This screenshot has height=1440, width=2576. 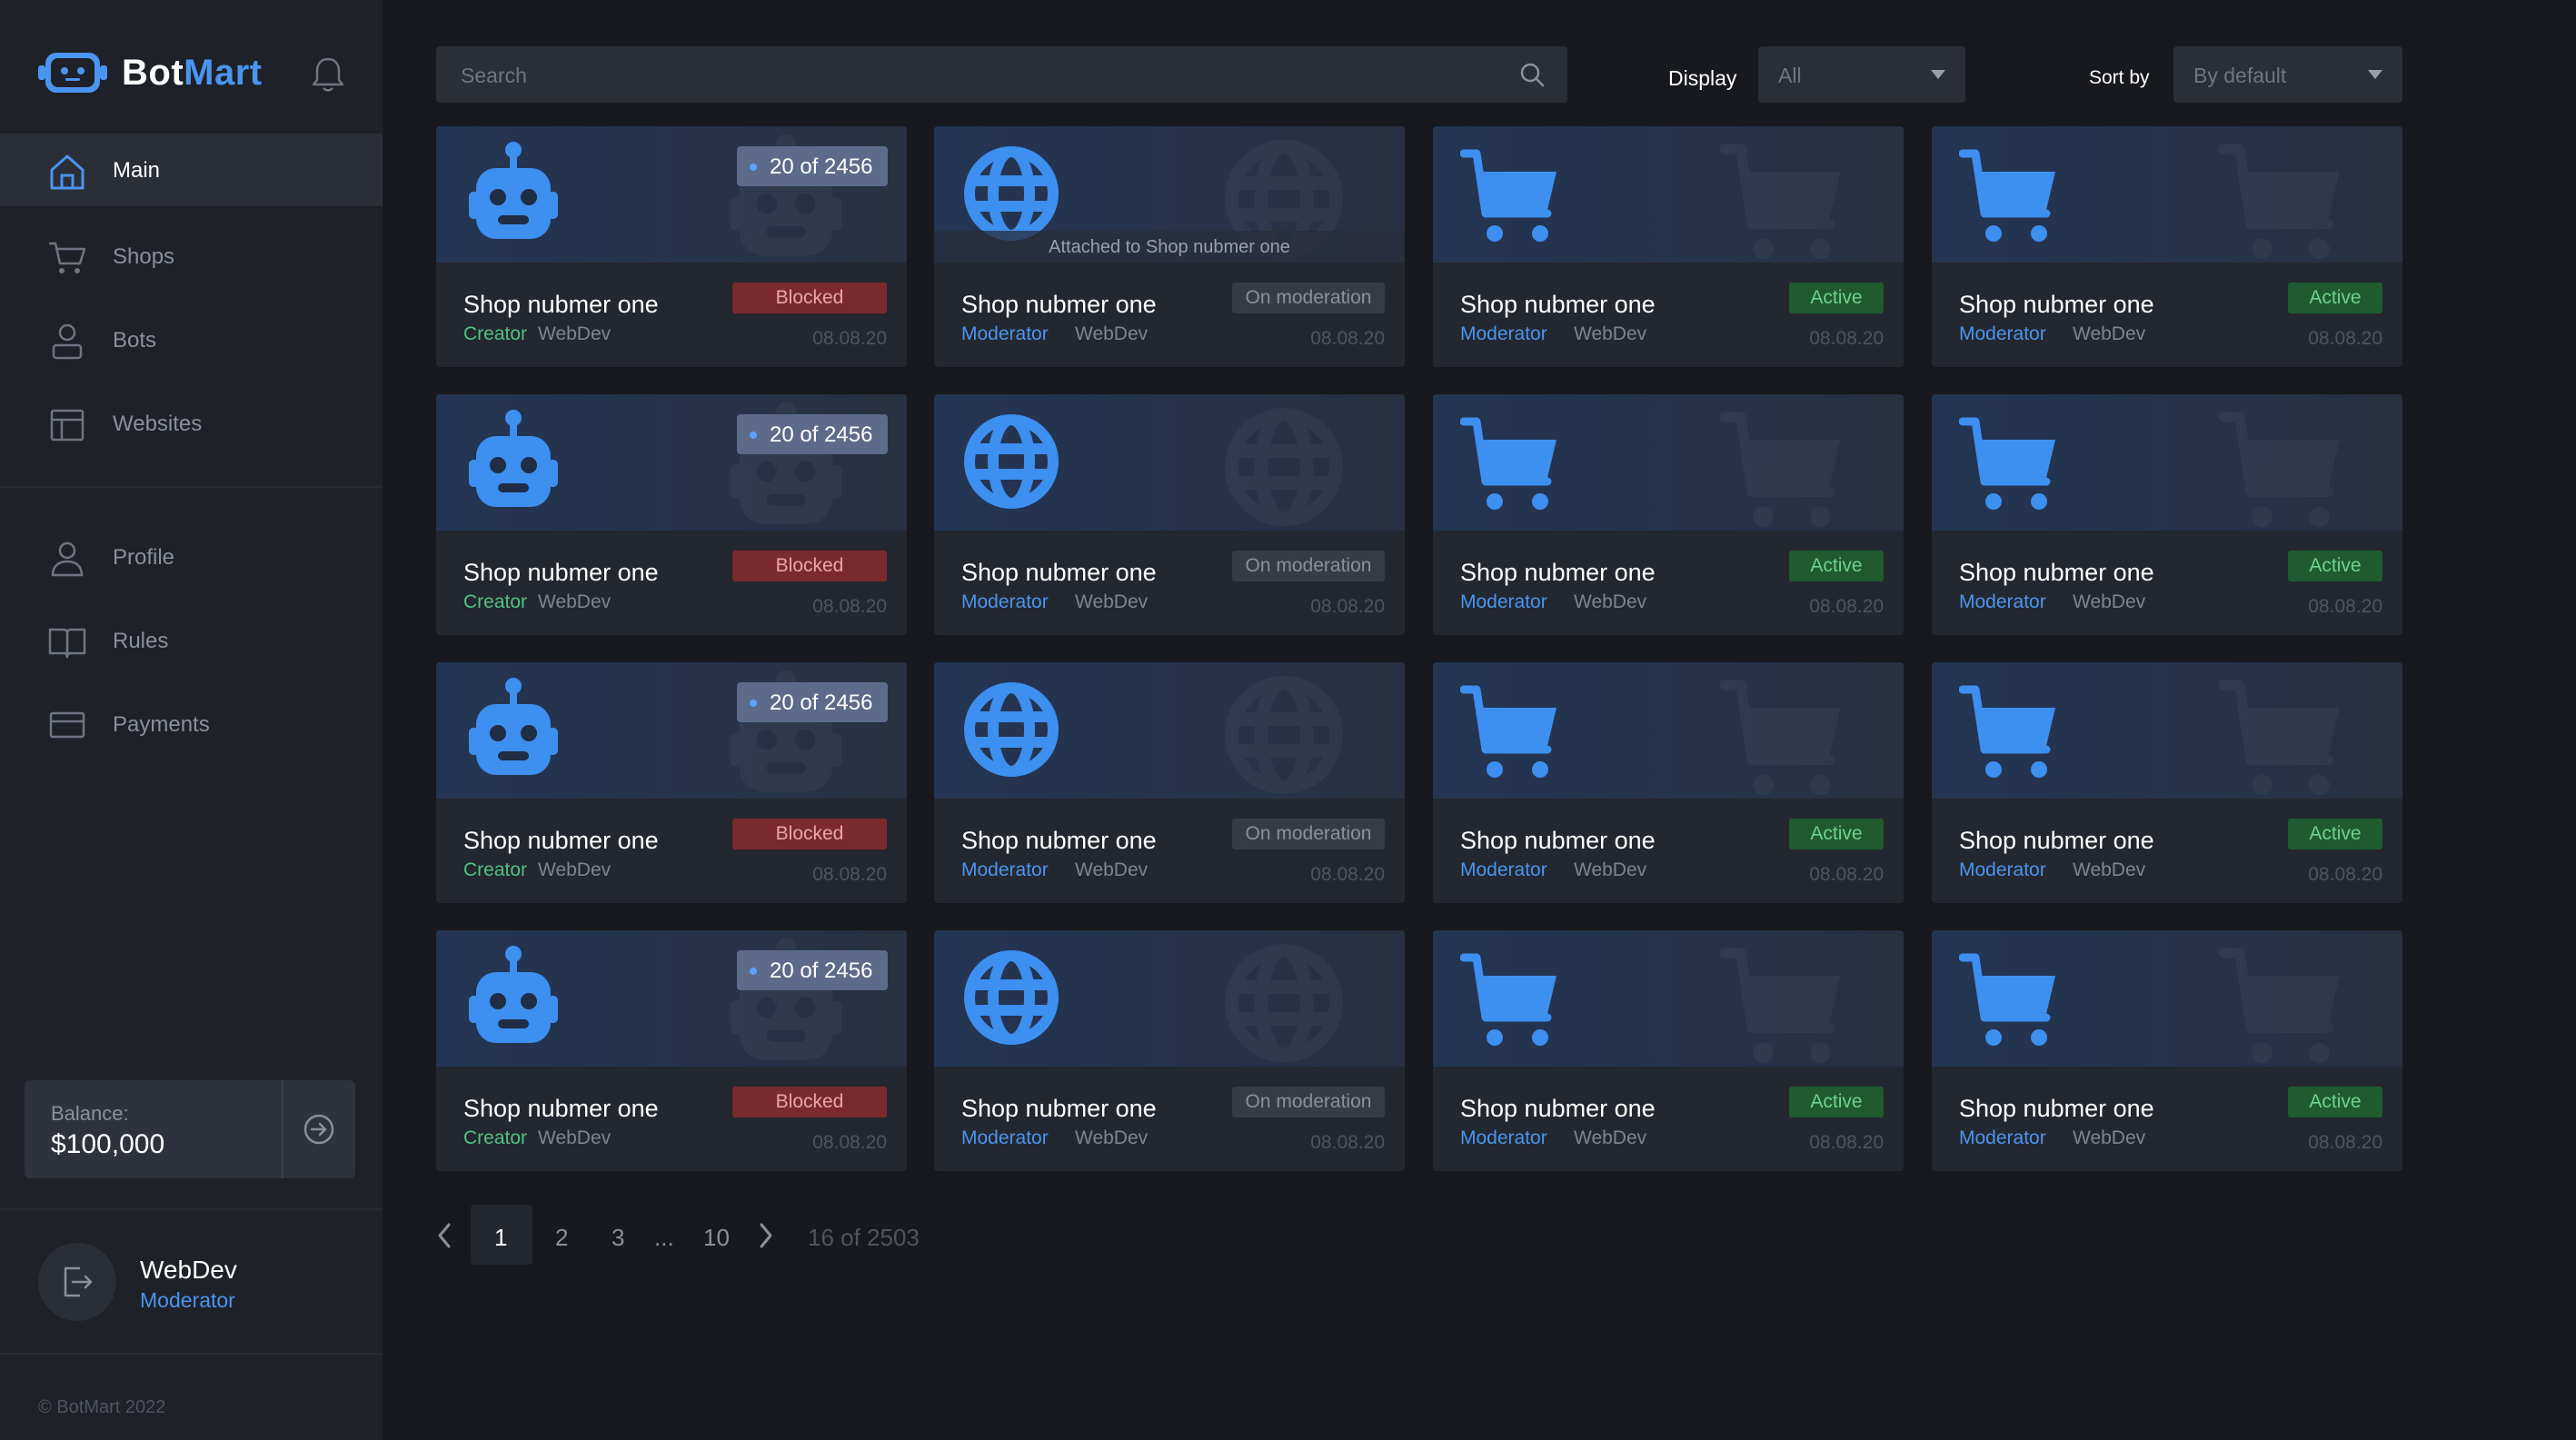 What do you see at coordinates (561, 1238) in the screenshot?
I see `page-button-2: 2` at bounding box center [561, 1238].